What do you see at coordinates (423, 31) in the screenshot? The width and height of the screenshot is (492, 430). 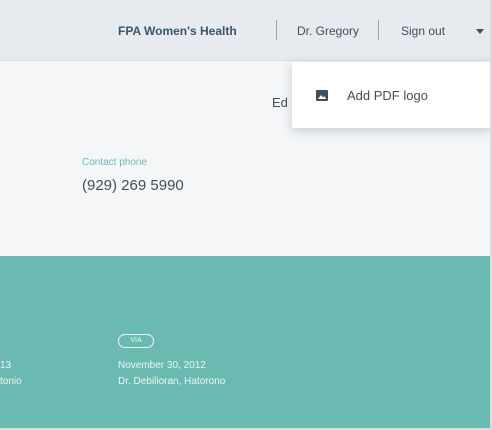 I see `sign-out-button: Sign out` at bounding box center [423, 31].